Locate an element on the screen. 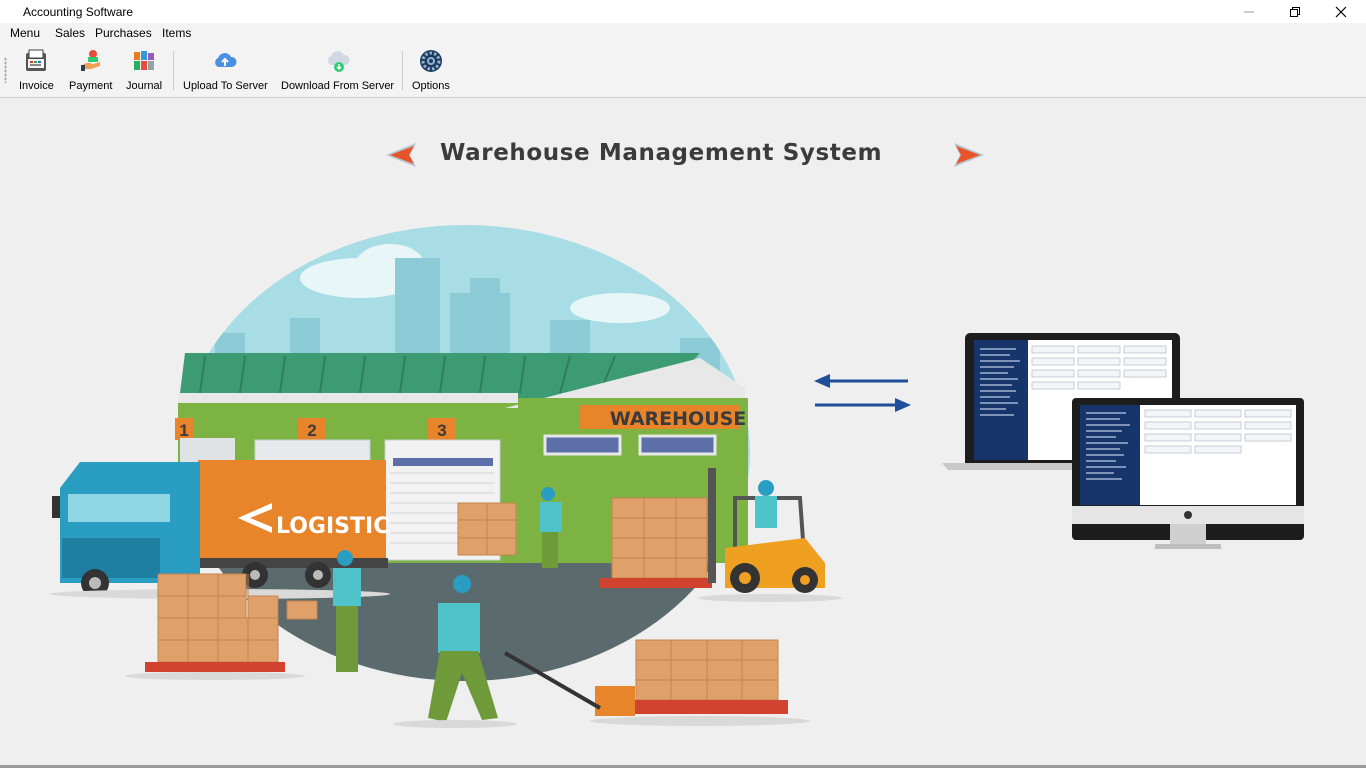  invoice-icon is located at coordinates (36, 61).